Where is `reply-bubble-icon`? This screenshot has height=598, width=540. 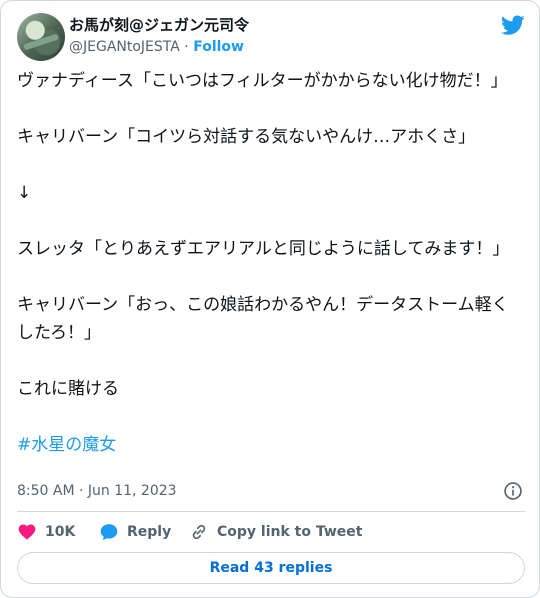 reply-bubble-icon is located at coordinates (109, 532).